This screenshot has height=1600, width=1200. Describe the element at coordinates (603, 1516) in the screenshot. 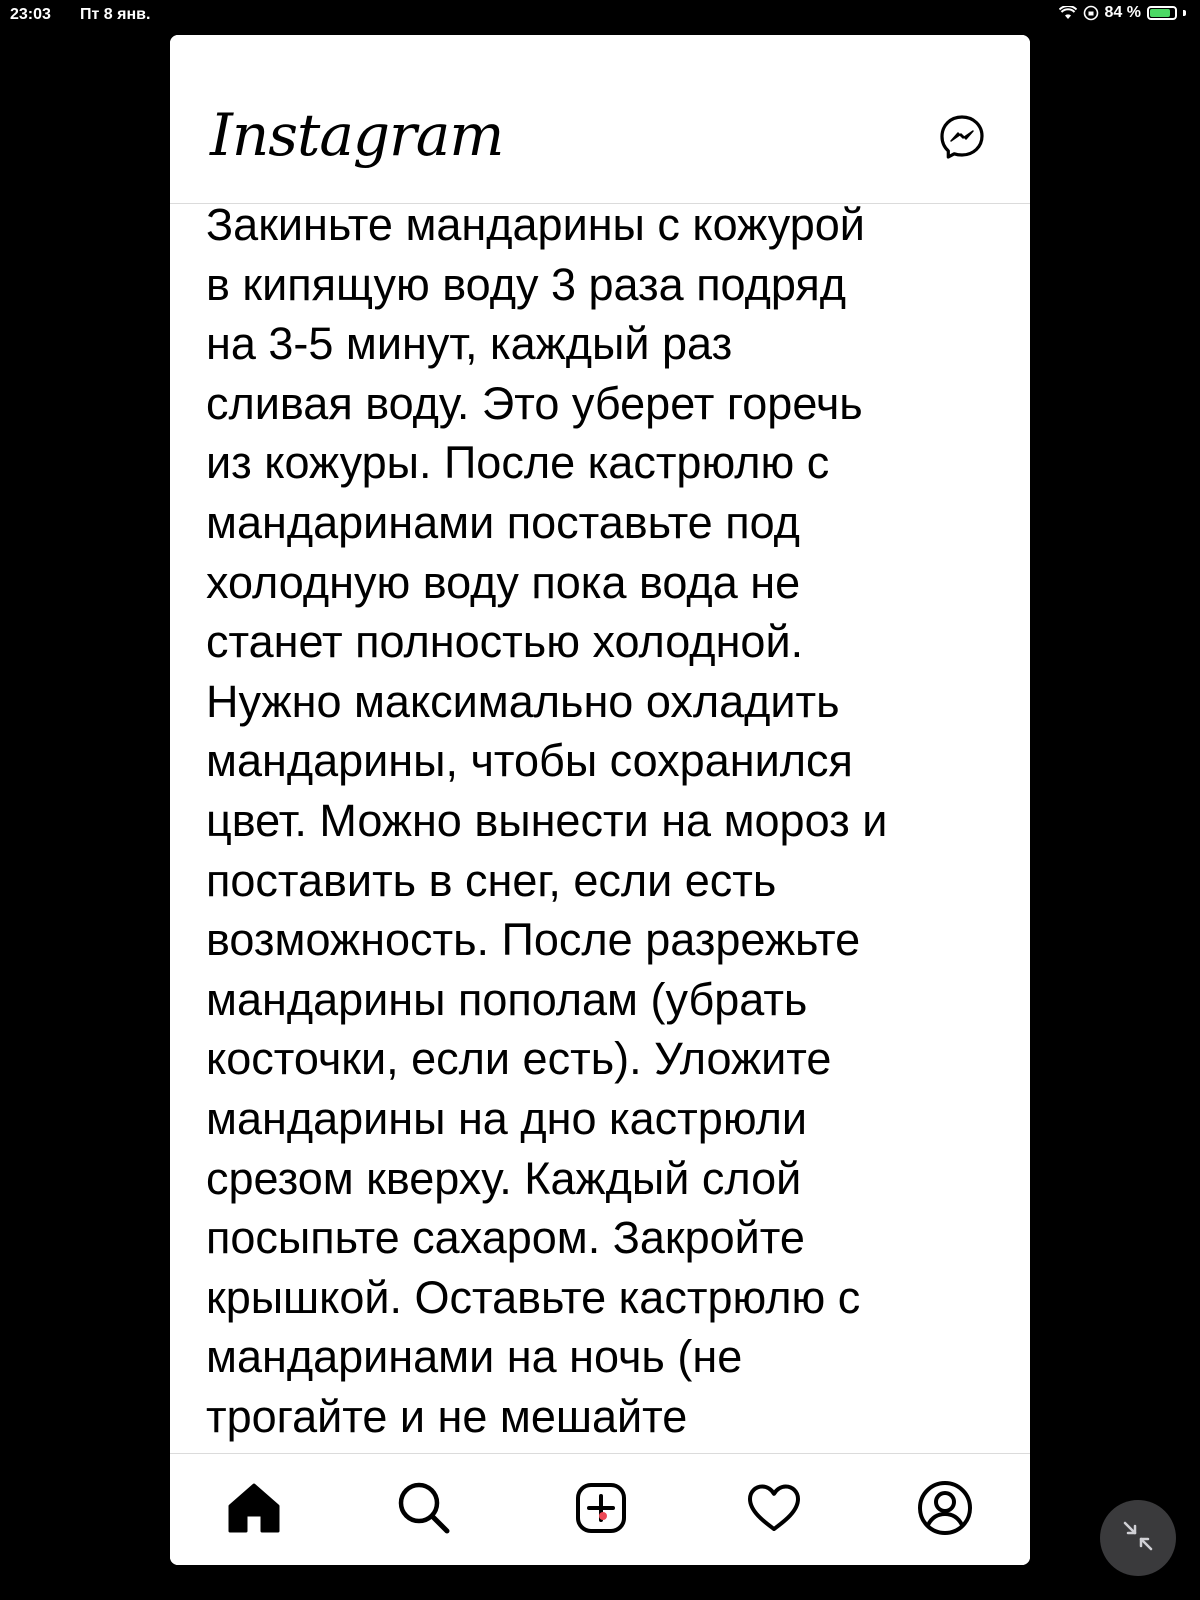

I see `activity-notification-dot` at that location.